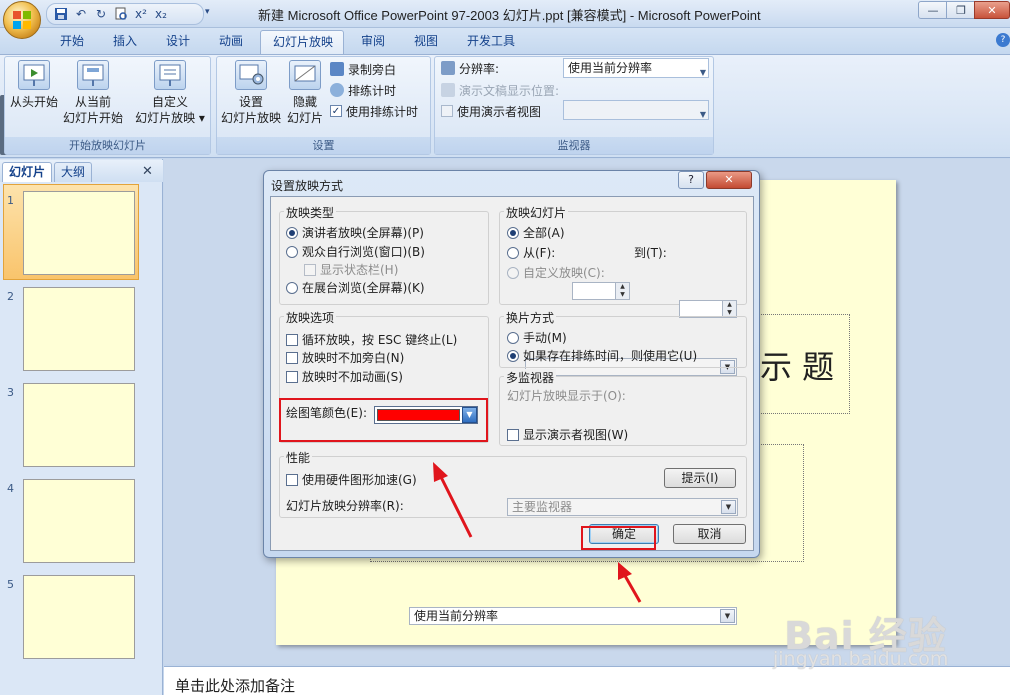 The height and width of the screenshot is (695, 1010). What do you see at coordinates (567, 434) in the screenshot?
I see `show-presenter-view-checkbox: 显示演示者视图(W)` at bounding box center [567, 434].